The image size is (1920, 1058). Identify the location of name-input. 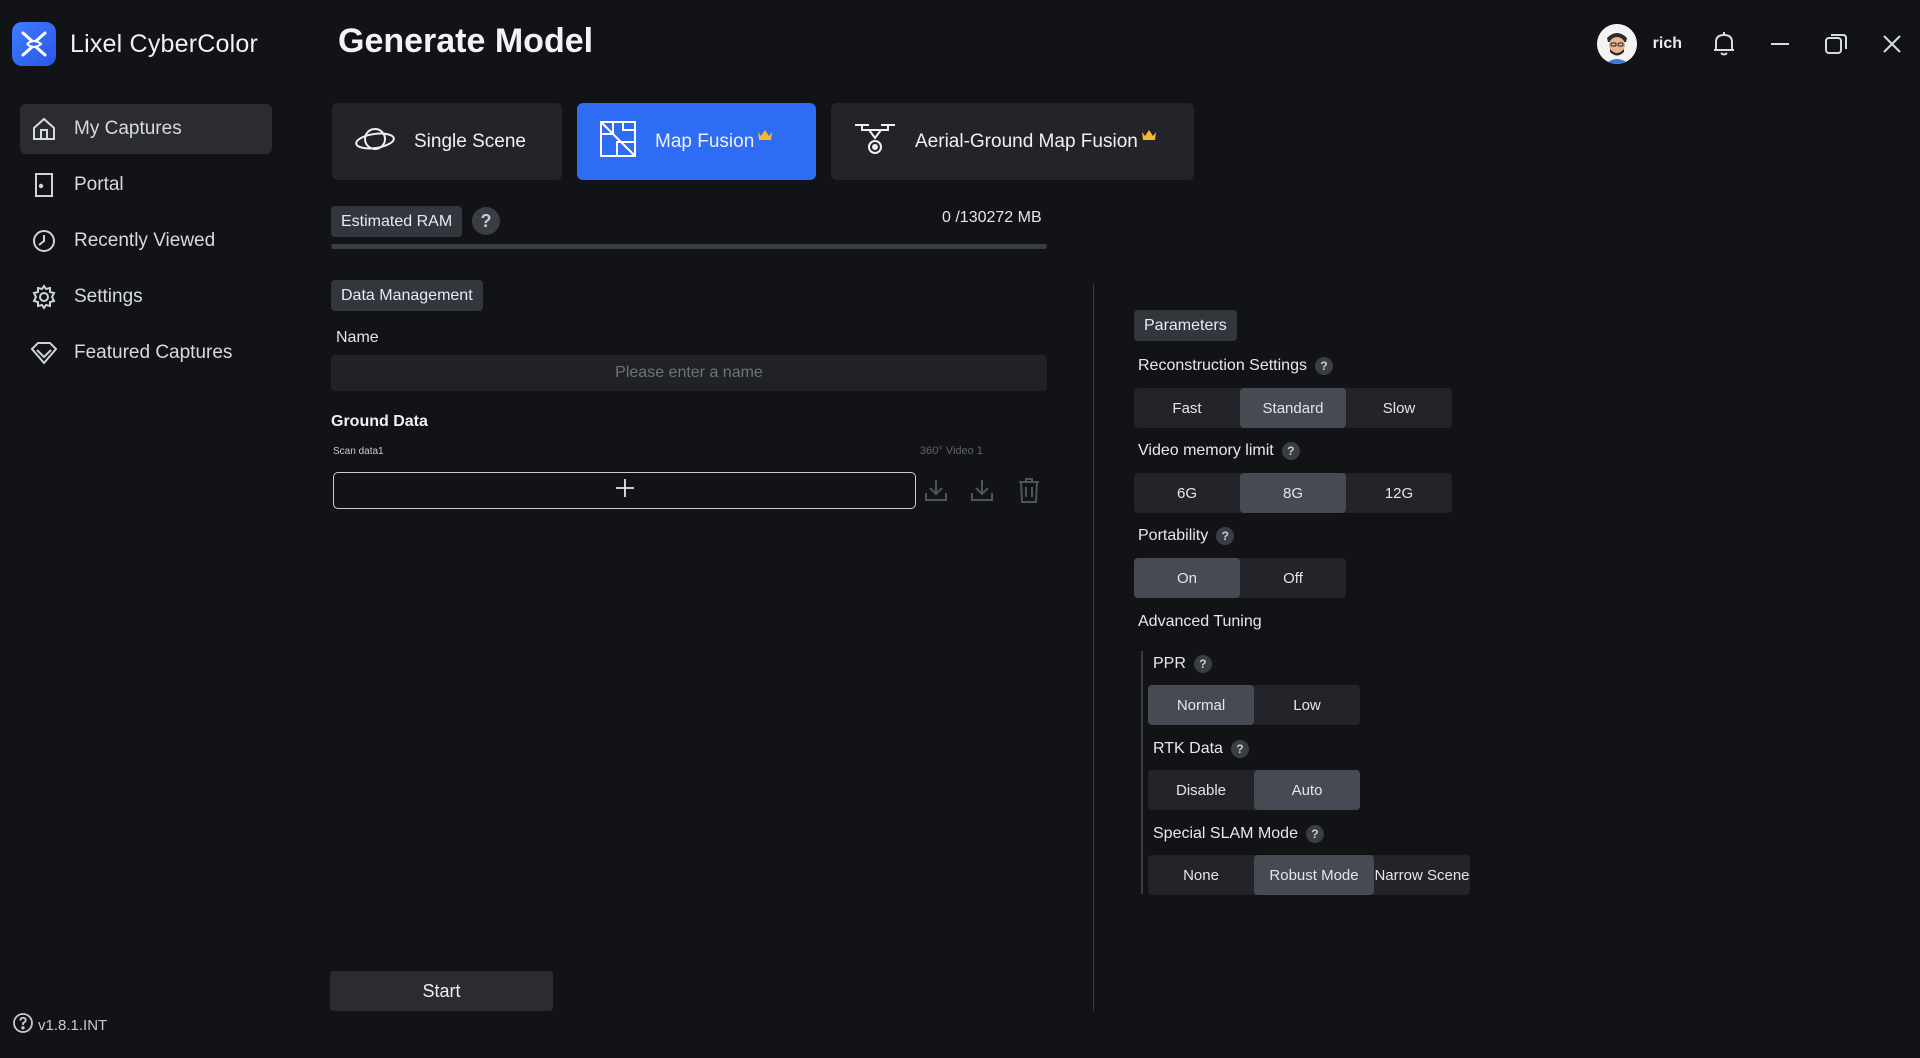
(689, 373).